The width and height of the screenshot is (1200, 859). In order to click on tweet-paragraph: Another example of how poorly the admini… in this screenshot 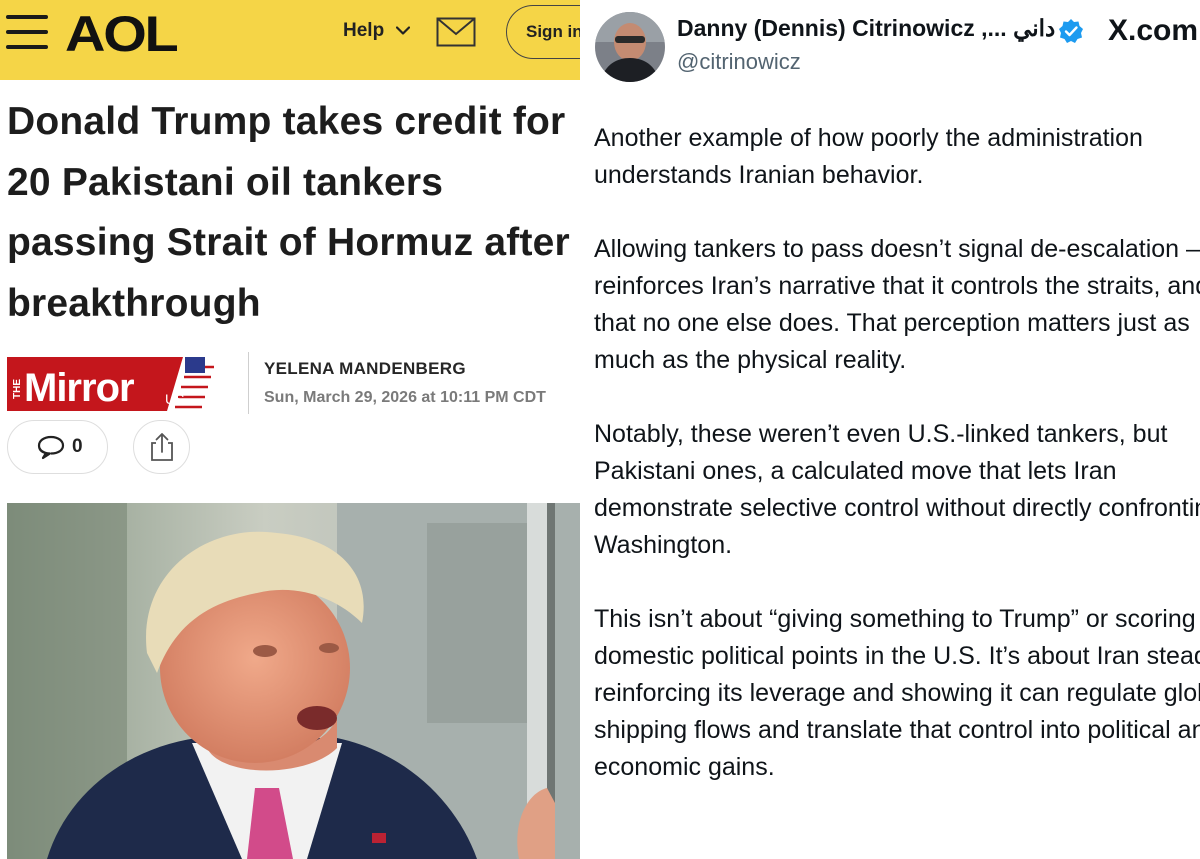, I will do `click(868, 156)`.